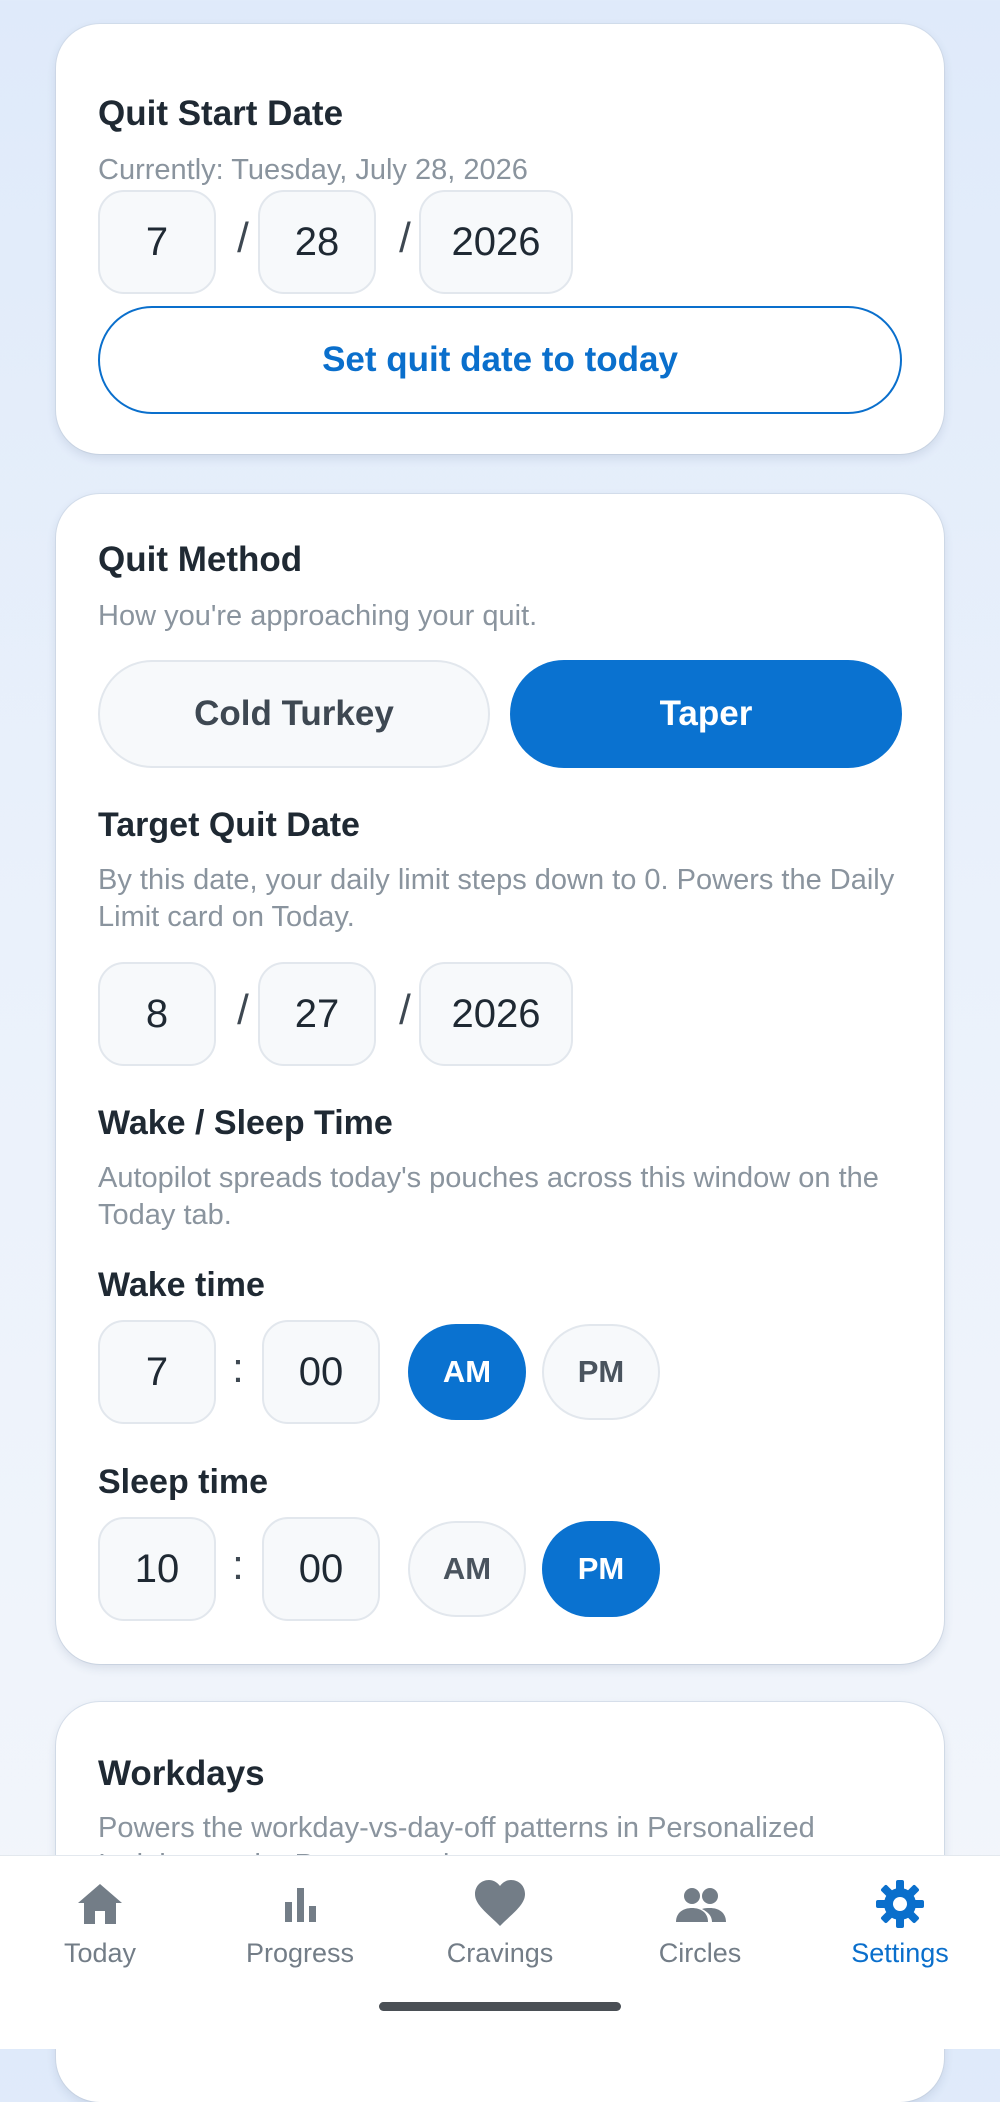  What do you see at coordinates (496, 1014) in the screenshot?
I see `target-year-field: 2026` at bounding box center [496, 1014].